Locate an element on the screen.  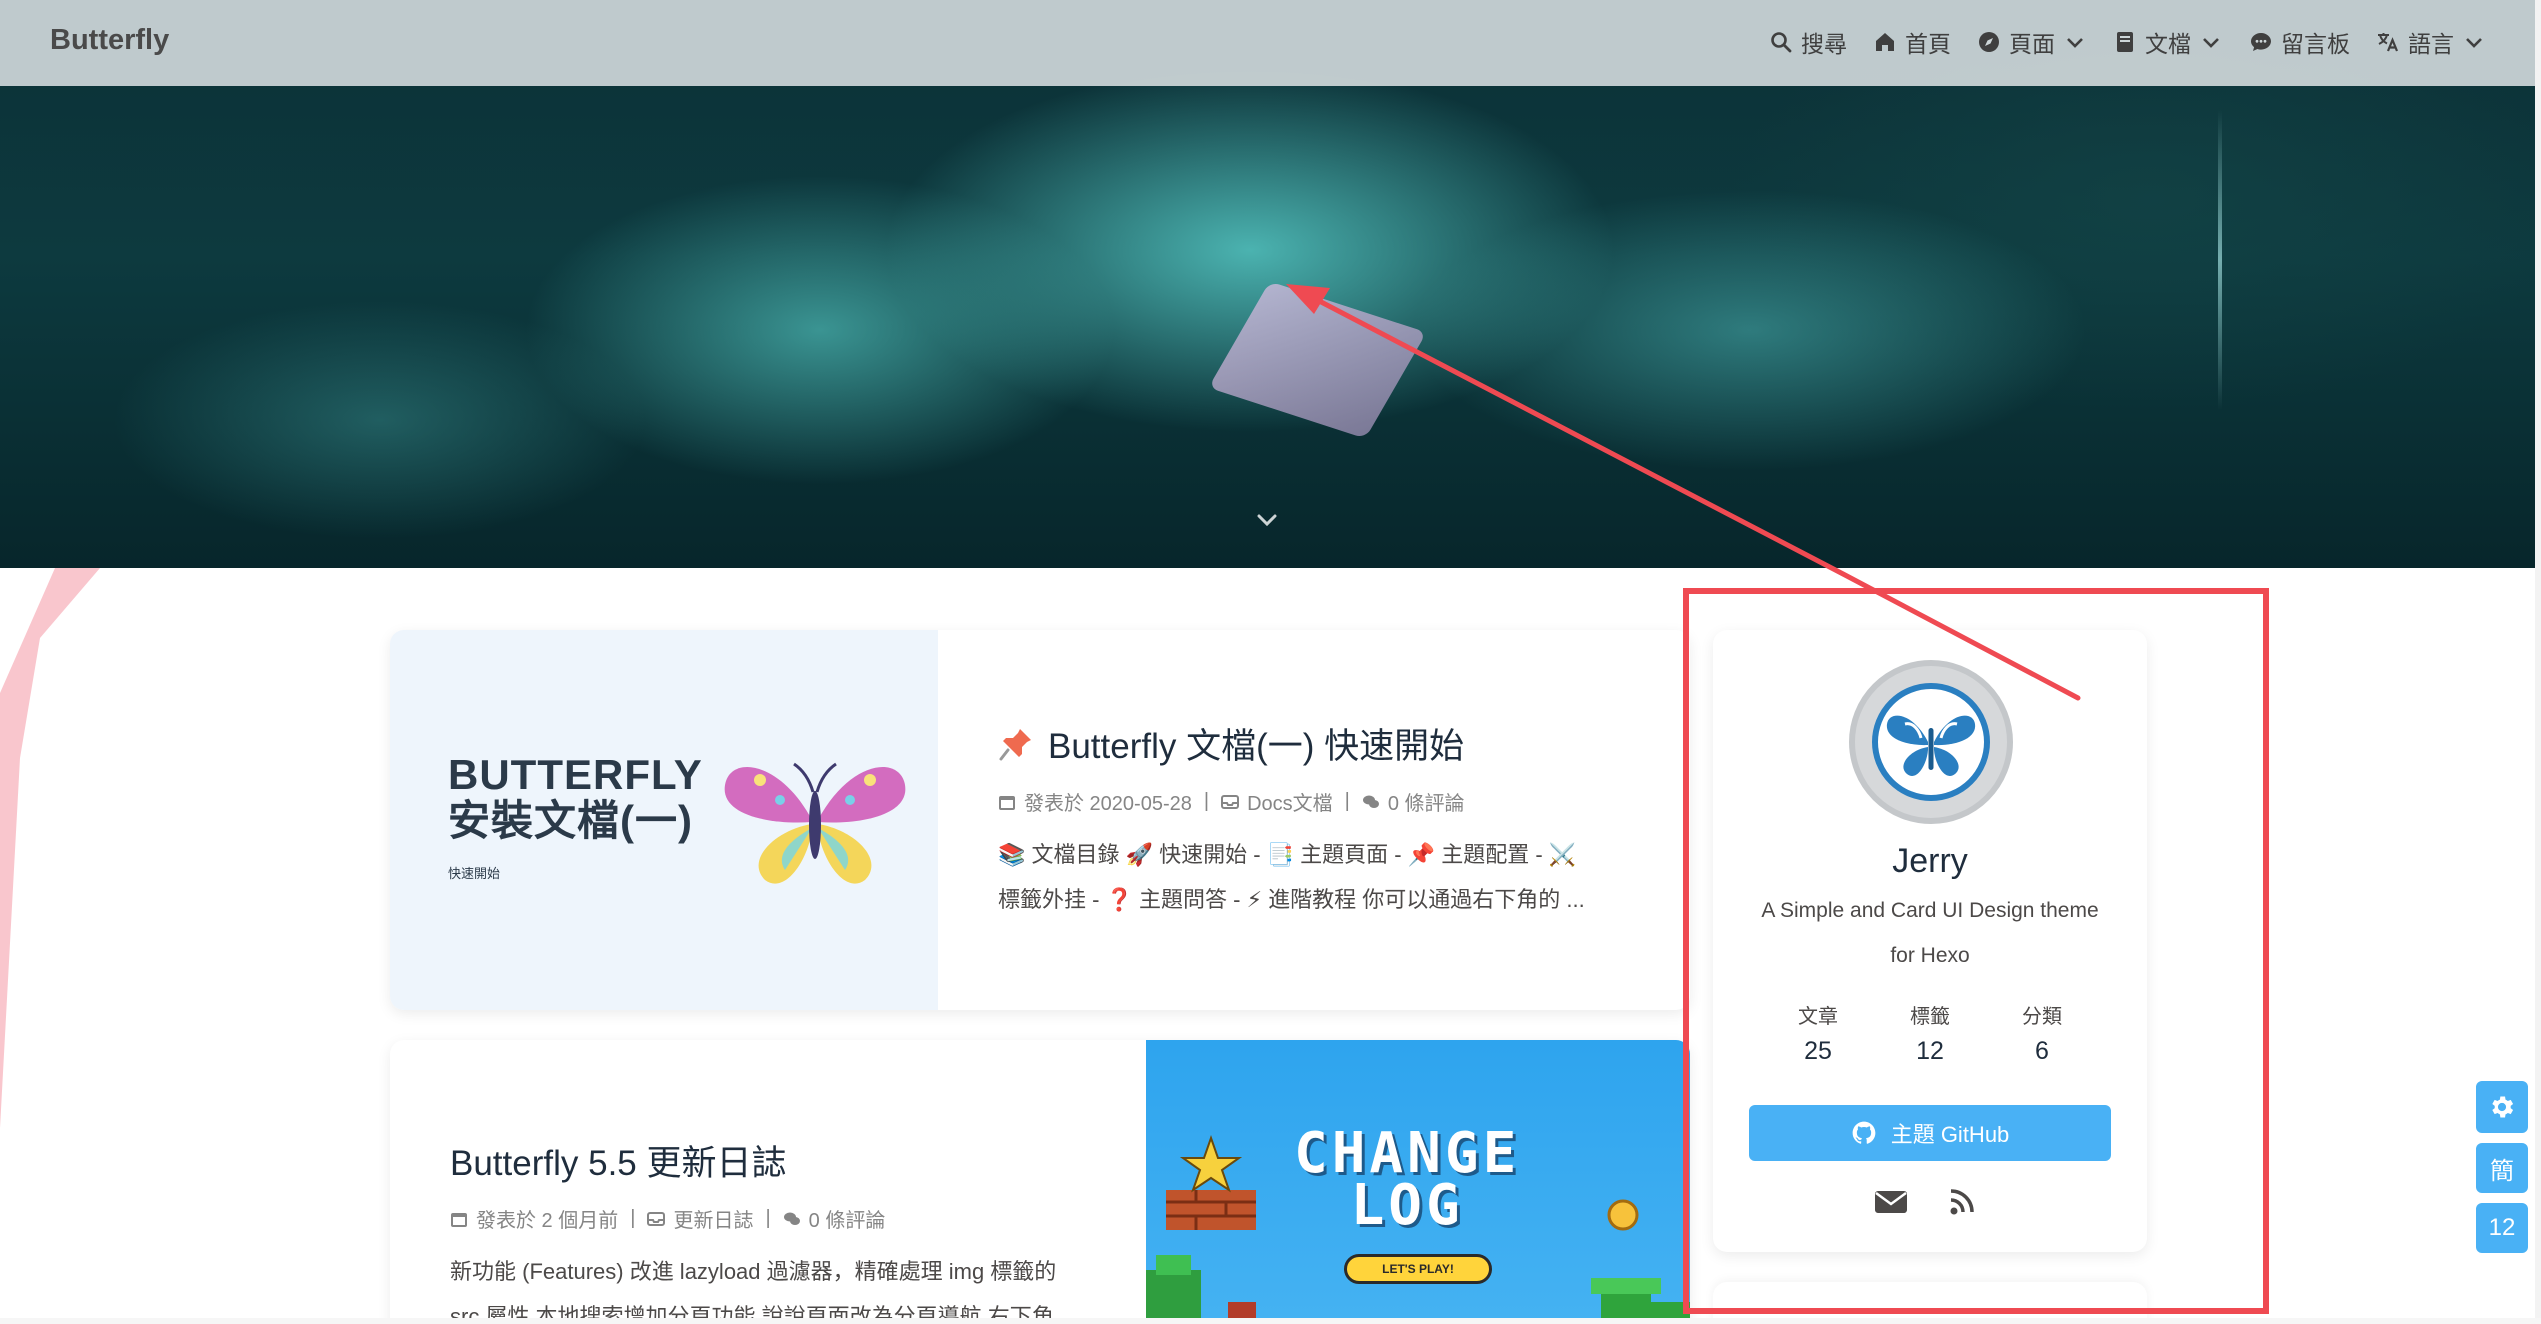
page-bottom-edge is located at coordinates (1270, 1321).